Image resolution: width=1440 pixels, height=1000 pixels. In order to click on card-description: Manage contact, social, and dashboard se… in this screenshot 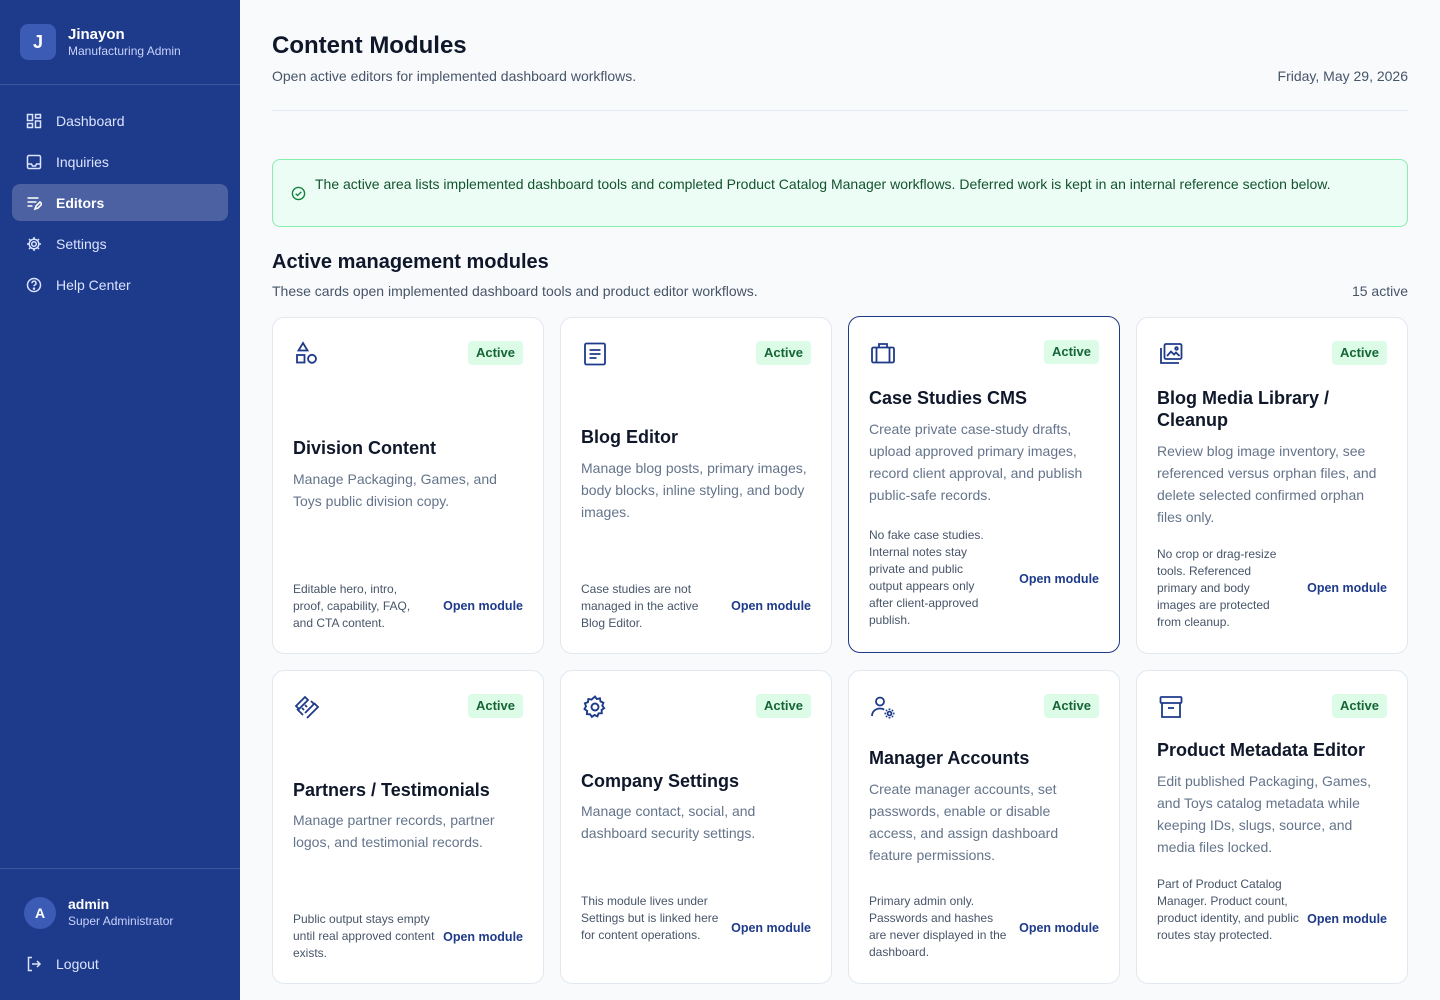, I will do `click(668, 822)`.